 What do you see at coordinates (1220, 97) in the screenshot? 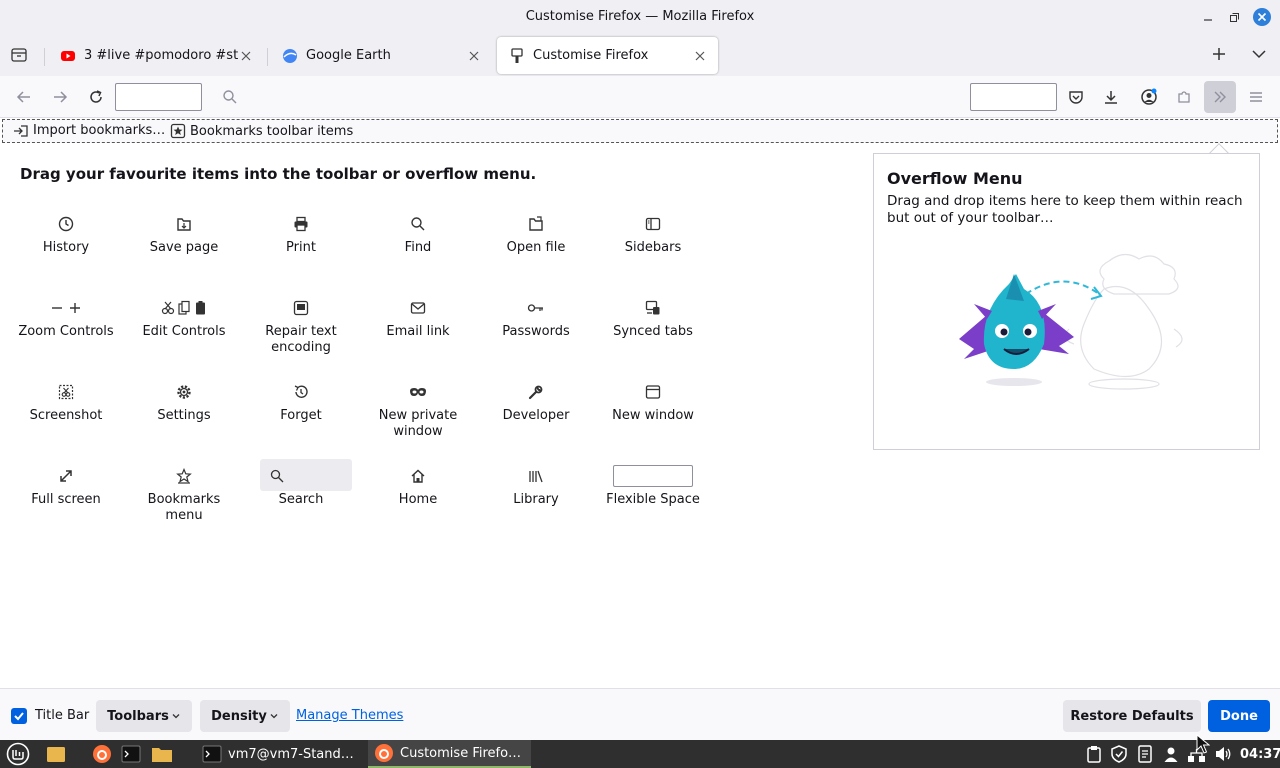
I see `overflow-menu-button` at bounding box center [1220, 97].